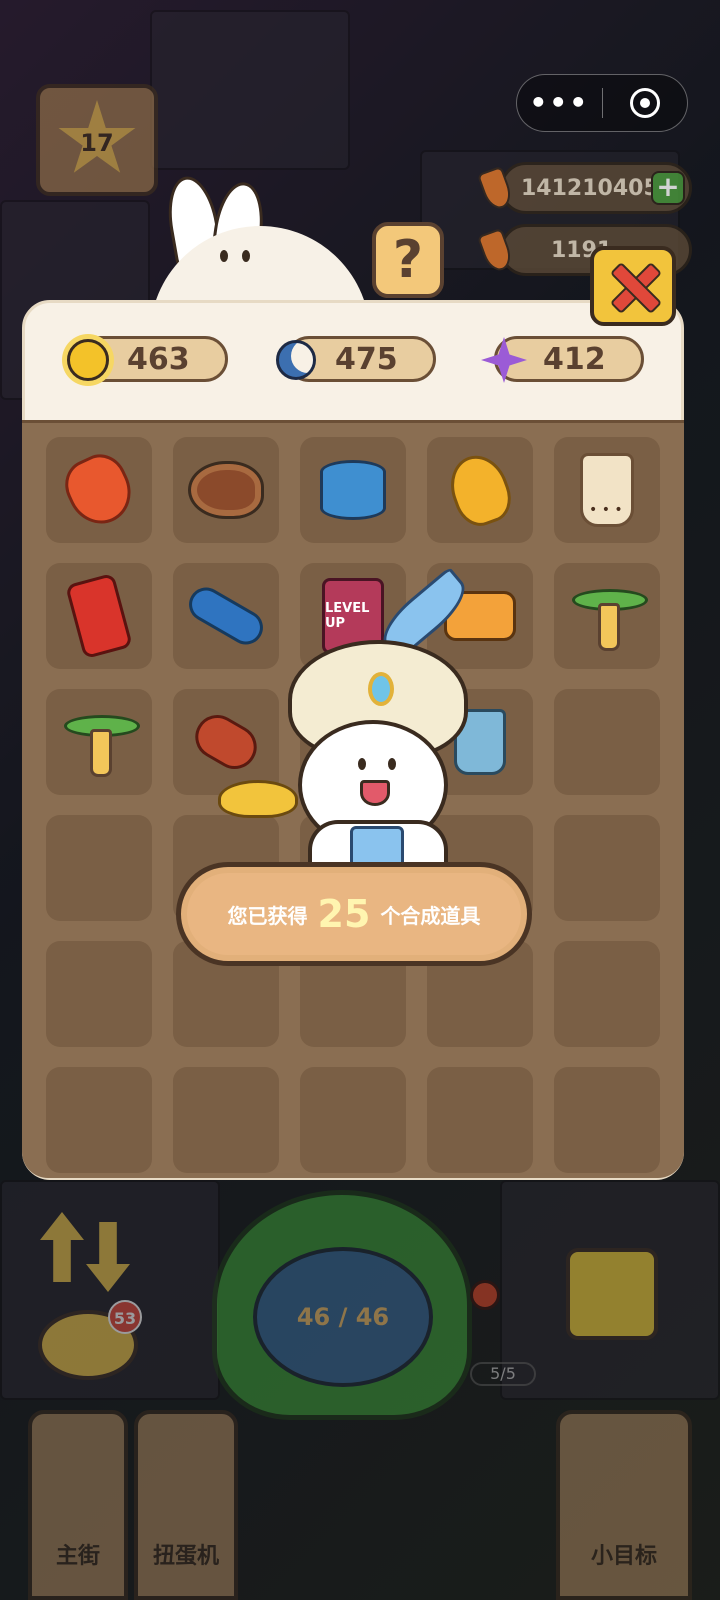  Describe the element at coordinates (77, 1556) in the screenshot. I see `tab-label: 主街` at that location.